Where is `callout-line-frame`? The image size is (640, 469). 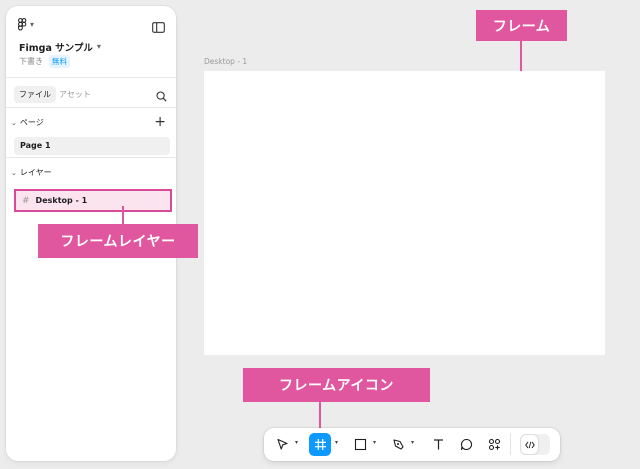
callout-line-frame is located at coordinates (521, 56).